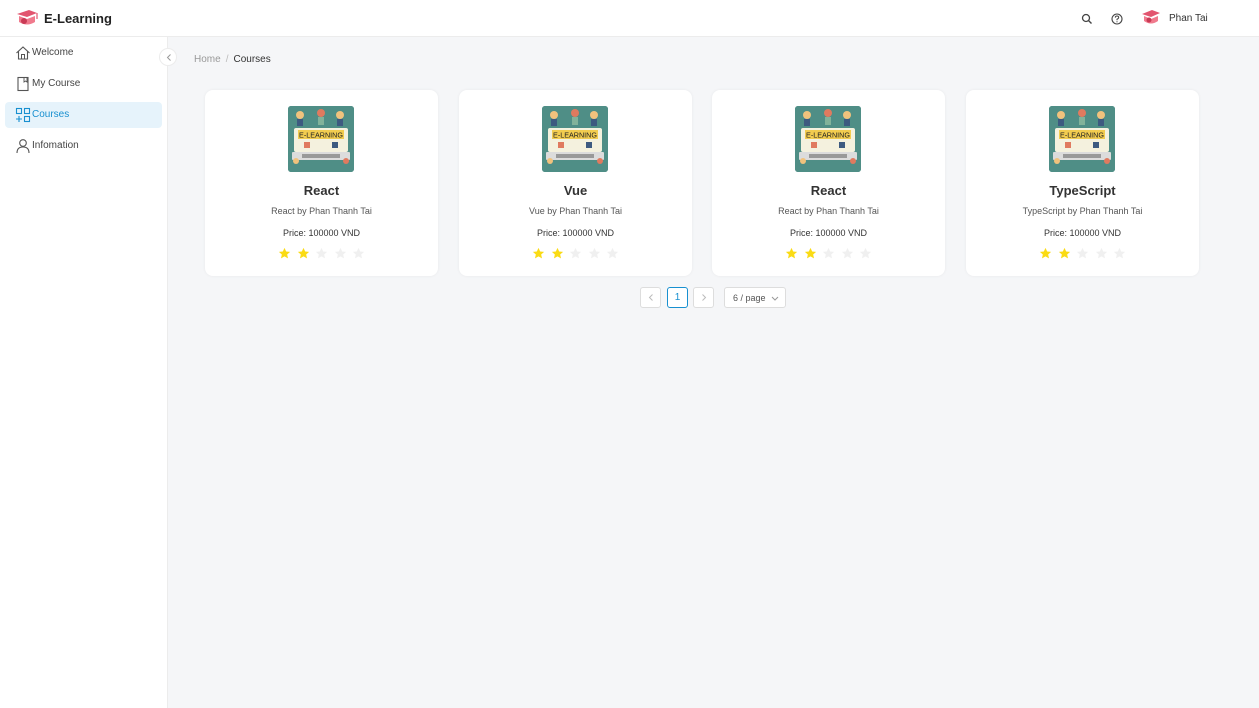 The image size is (1259, 708). I want to click on avatar, so click(1151, 18).